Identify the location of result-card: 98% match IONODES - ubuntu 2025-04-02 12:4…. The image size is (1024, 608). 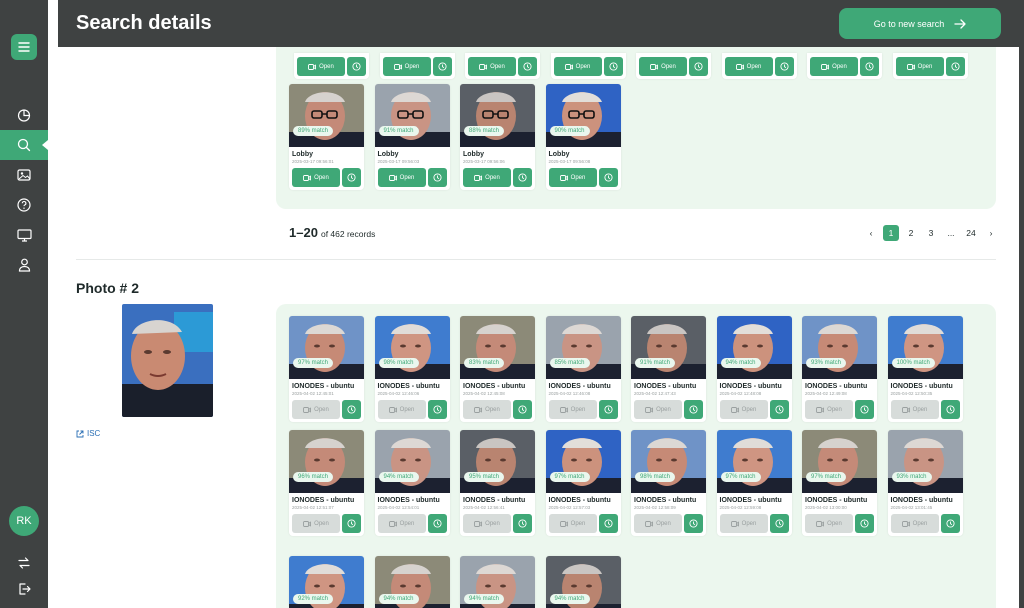
(412, 369).